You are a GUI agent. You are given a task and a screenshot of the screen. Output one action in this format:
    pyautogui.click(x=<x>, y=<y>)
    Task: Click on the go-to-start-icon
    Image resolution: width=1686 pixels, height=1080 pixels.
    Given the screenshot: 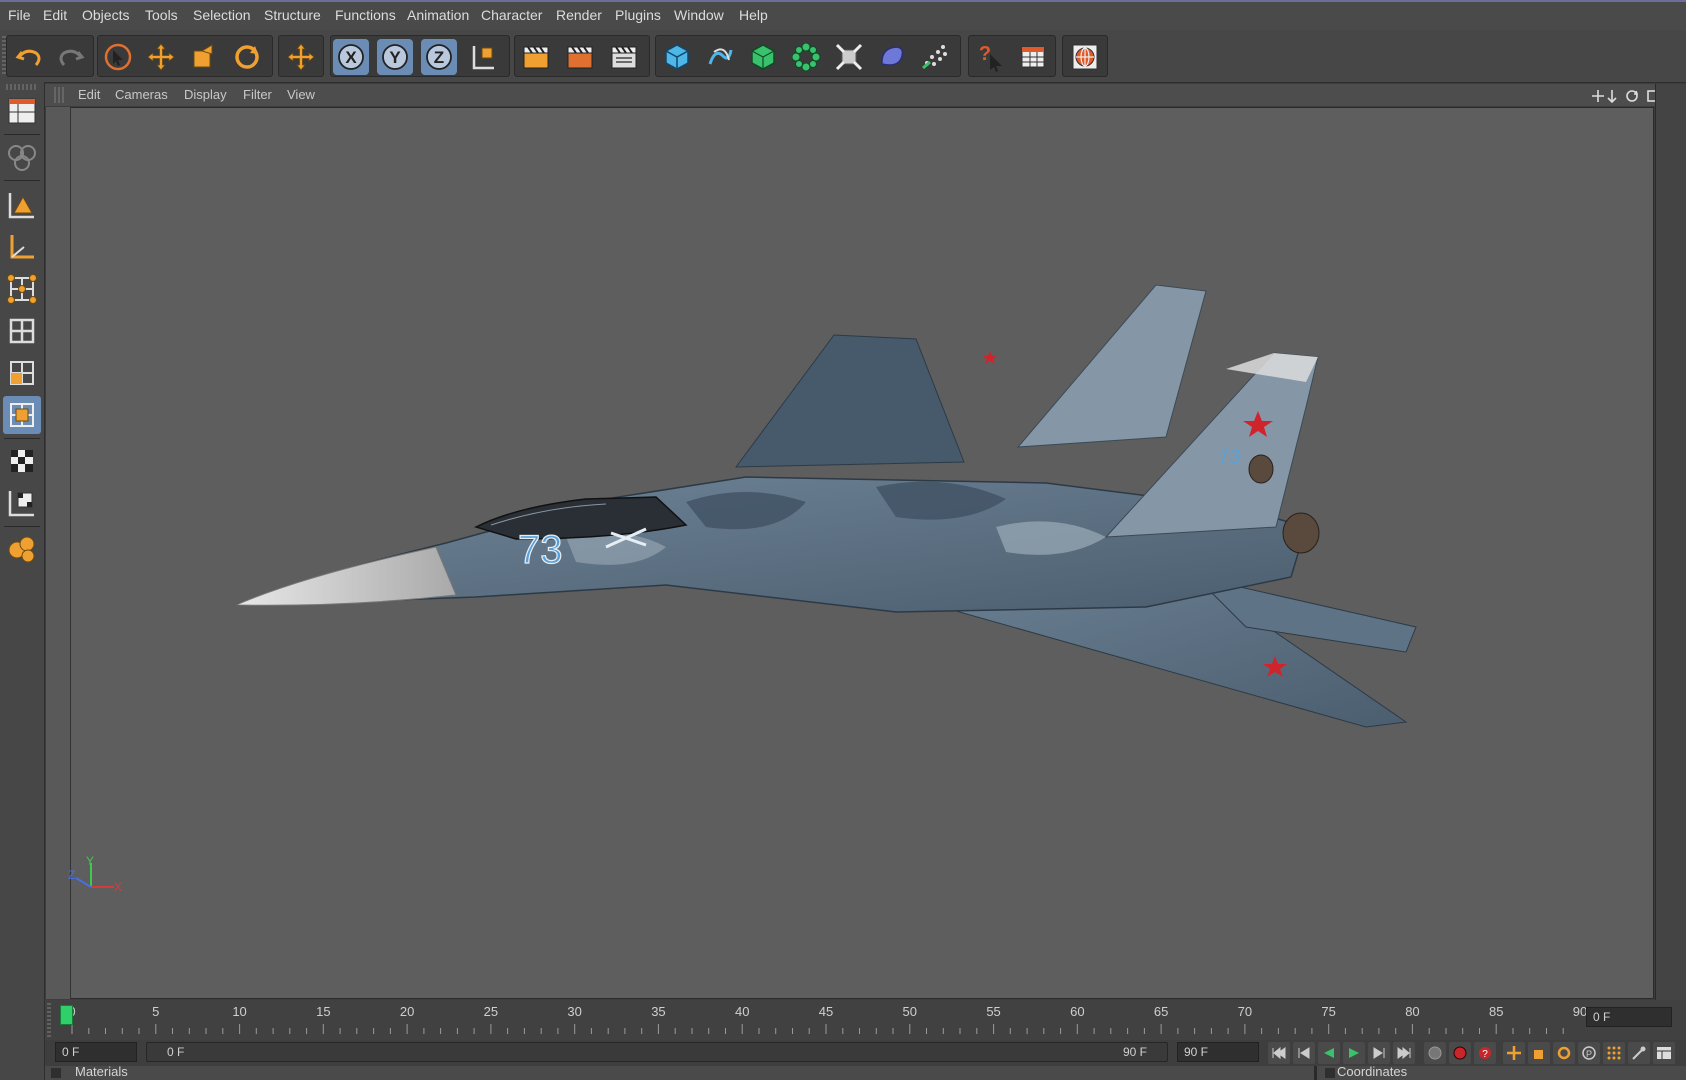 What is the action you would take?
    pyautogui.click(x=1279, y=1053)
    